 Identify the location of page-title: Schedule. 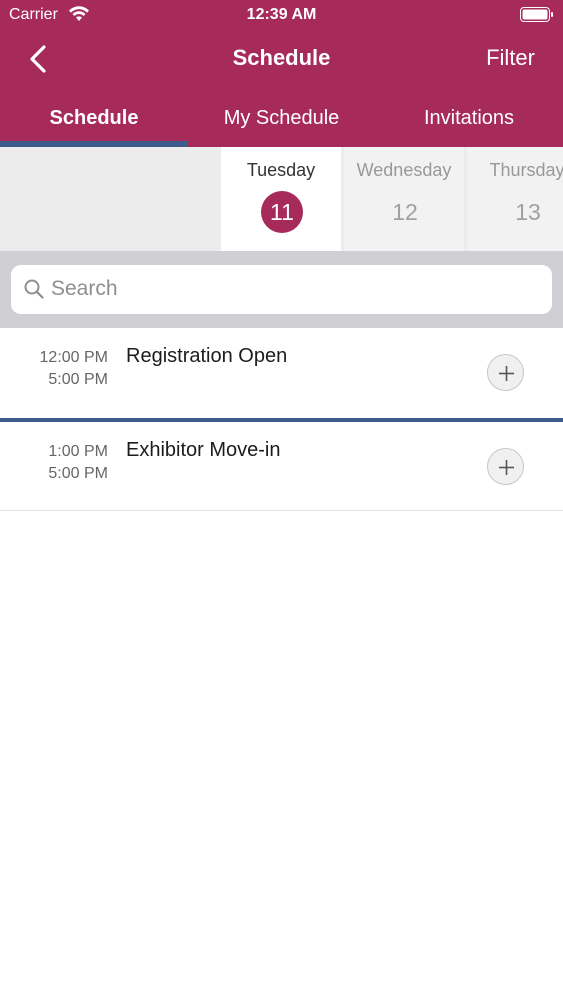
(281, 57).